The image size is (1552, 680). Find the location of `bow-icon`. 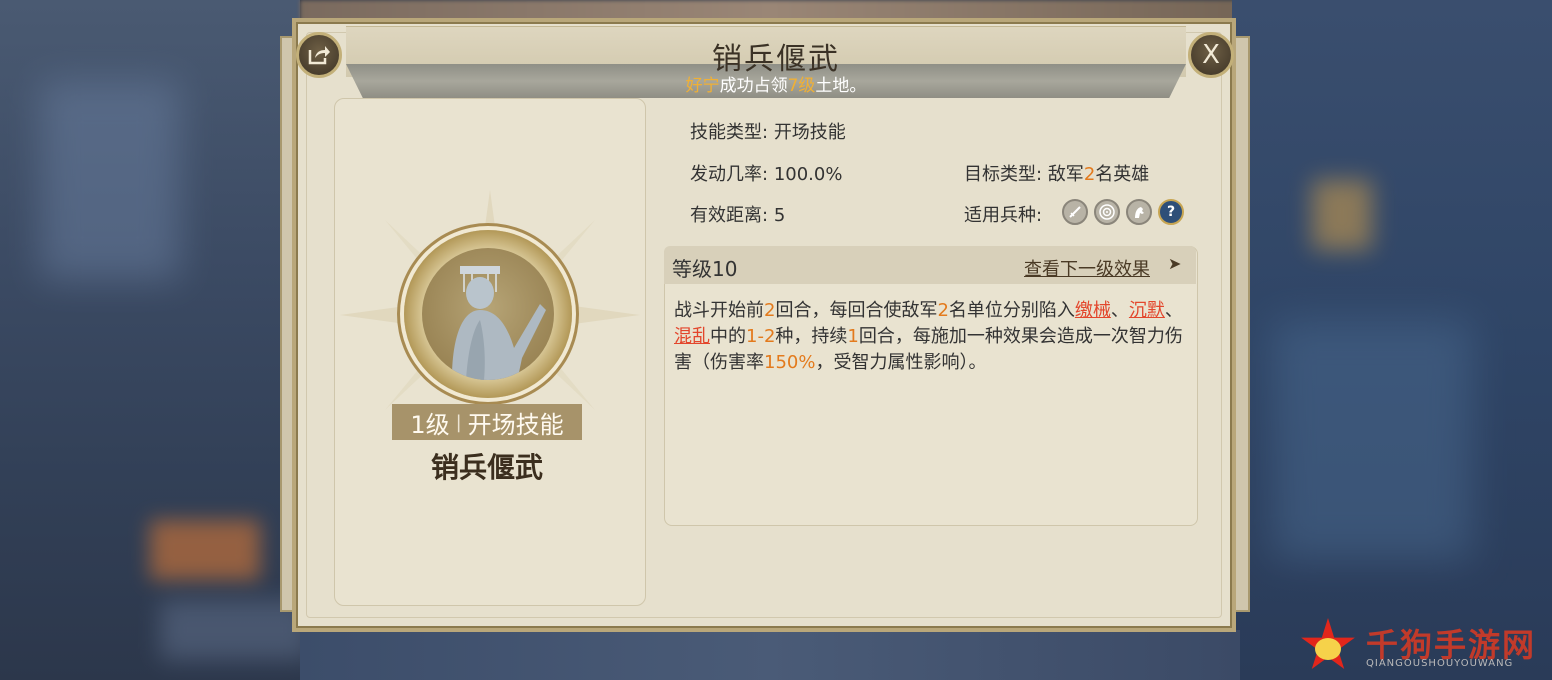

bow-icon is located at coordinates (1107, 212).